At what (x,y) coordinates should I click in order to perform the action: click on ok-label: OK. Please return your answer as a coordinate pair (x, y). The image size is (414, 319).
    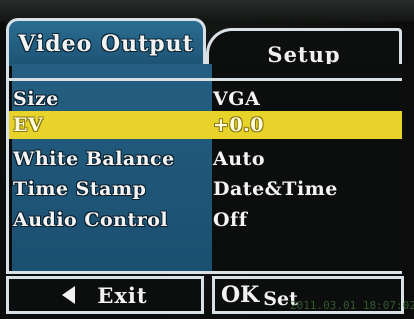
    Looking at the image, I should click on (240, 295).